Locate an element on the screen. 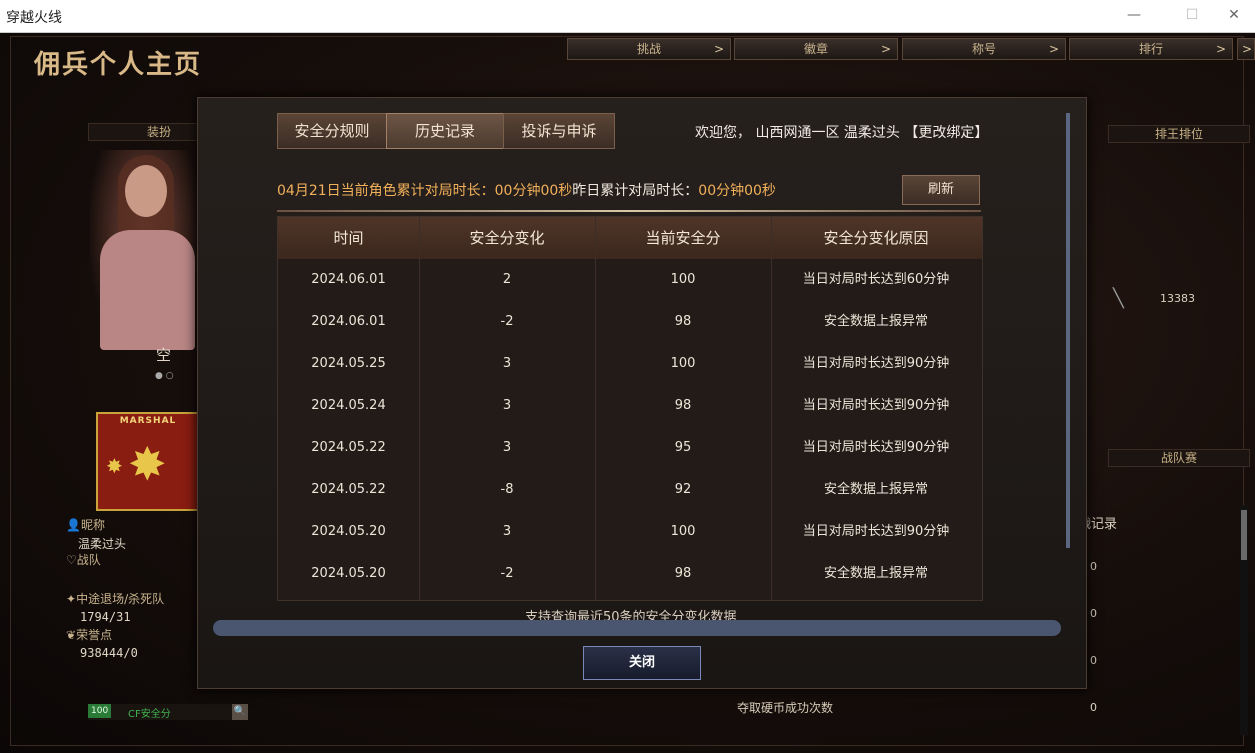  table-row: 2024.05.22 -8 92 安全数据上报异常 is located at coordinates (630, 490).